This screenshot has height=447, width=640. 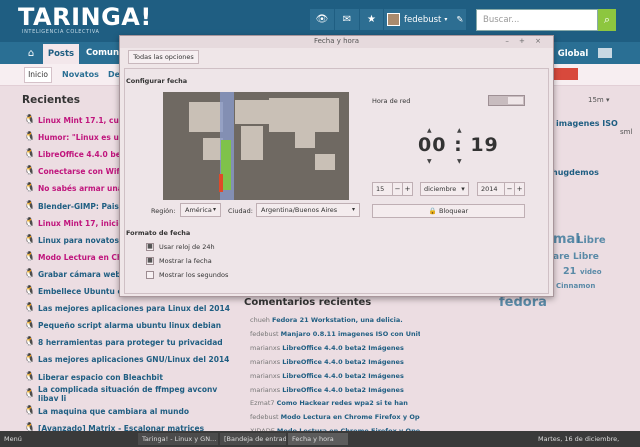 What do you see at coordinates (561, 257) in the screenshot?
I see `tag-link: are` at bounding box center [561, 257].